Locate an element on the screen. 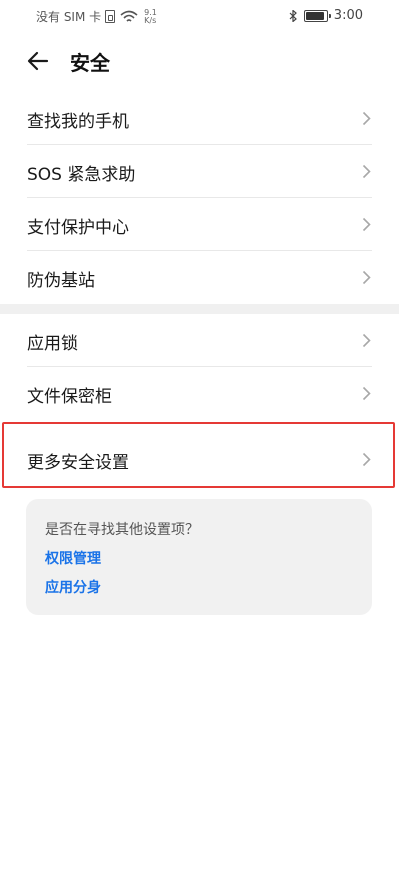 This screenshot has width=399, height=886. suggestion-card: 是否在寻找其他设置项？ 权限管理 应用分身 is located at coordinates (199, 557).